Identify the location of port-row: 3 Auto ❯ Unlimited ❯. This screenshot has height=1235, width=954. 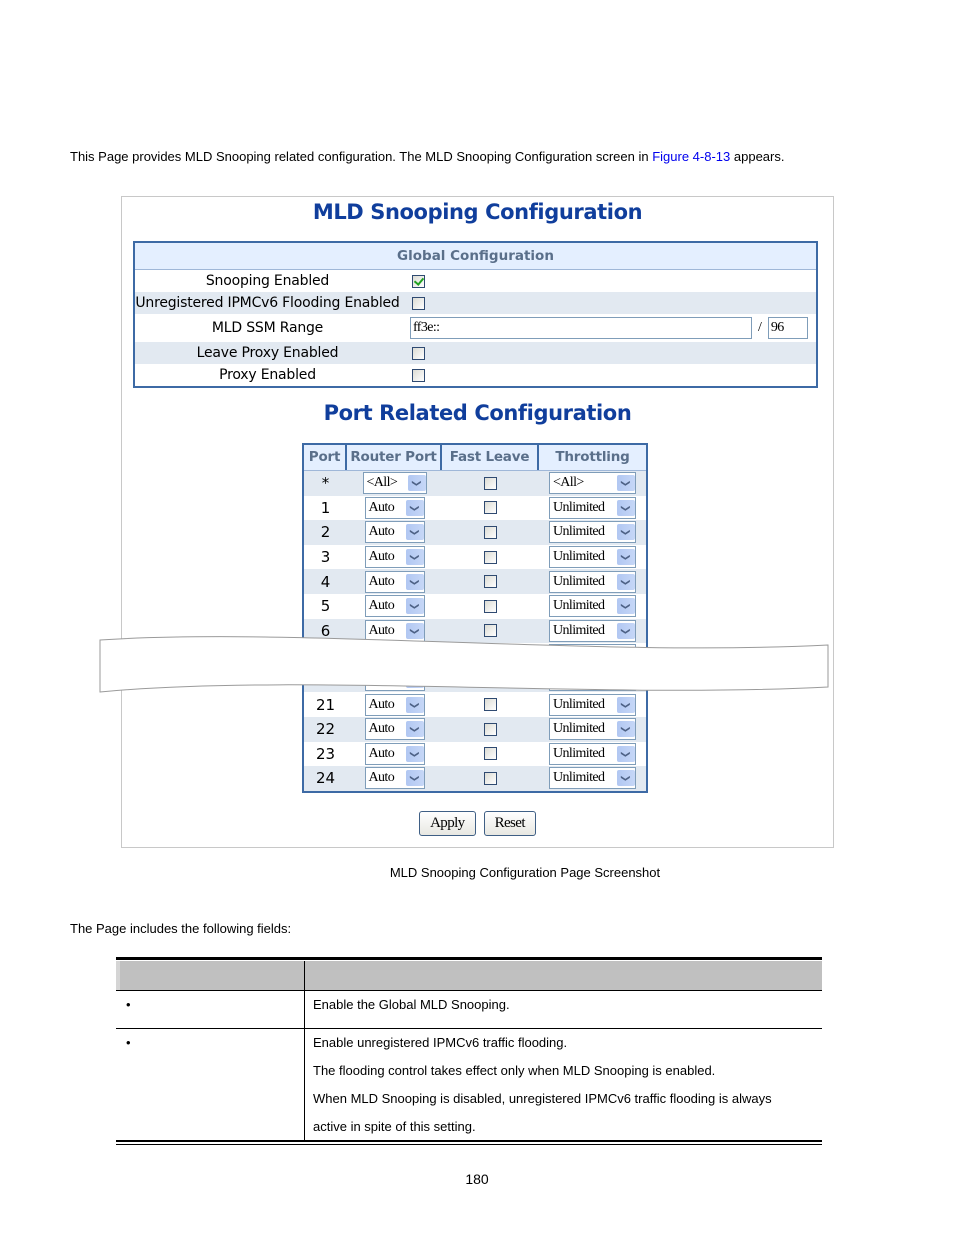
(475, 557).